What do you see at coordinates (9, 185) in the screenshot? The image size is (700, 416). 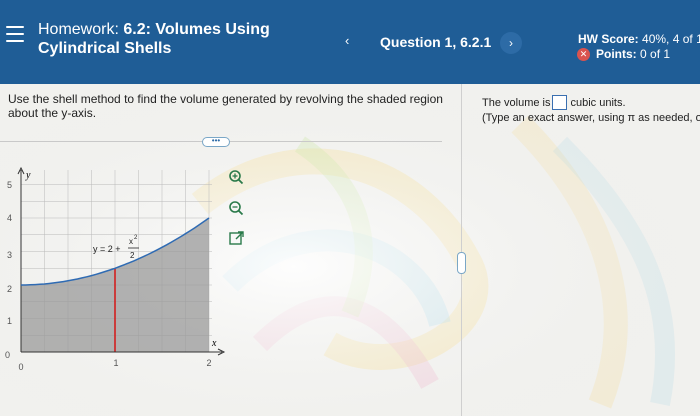 I see `y-tick-label: 5` at bounding box center [9, 185].